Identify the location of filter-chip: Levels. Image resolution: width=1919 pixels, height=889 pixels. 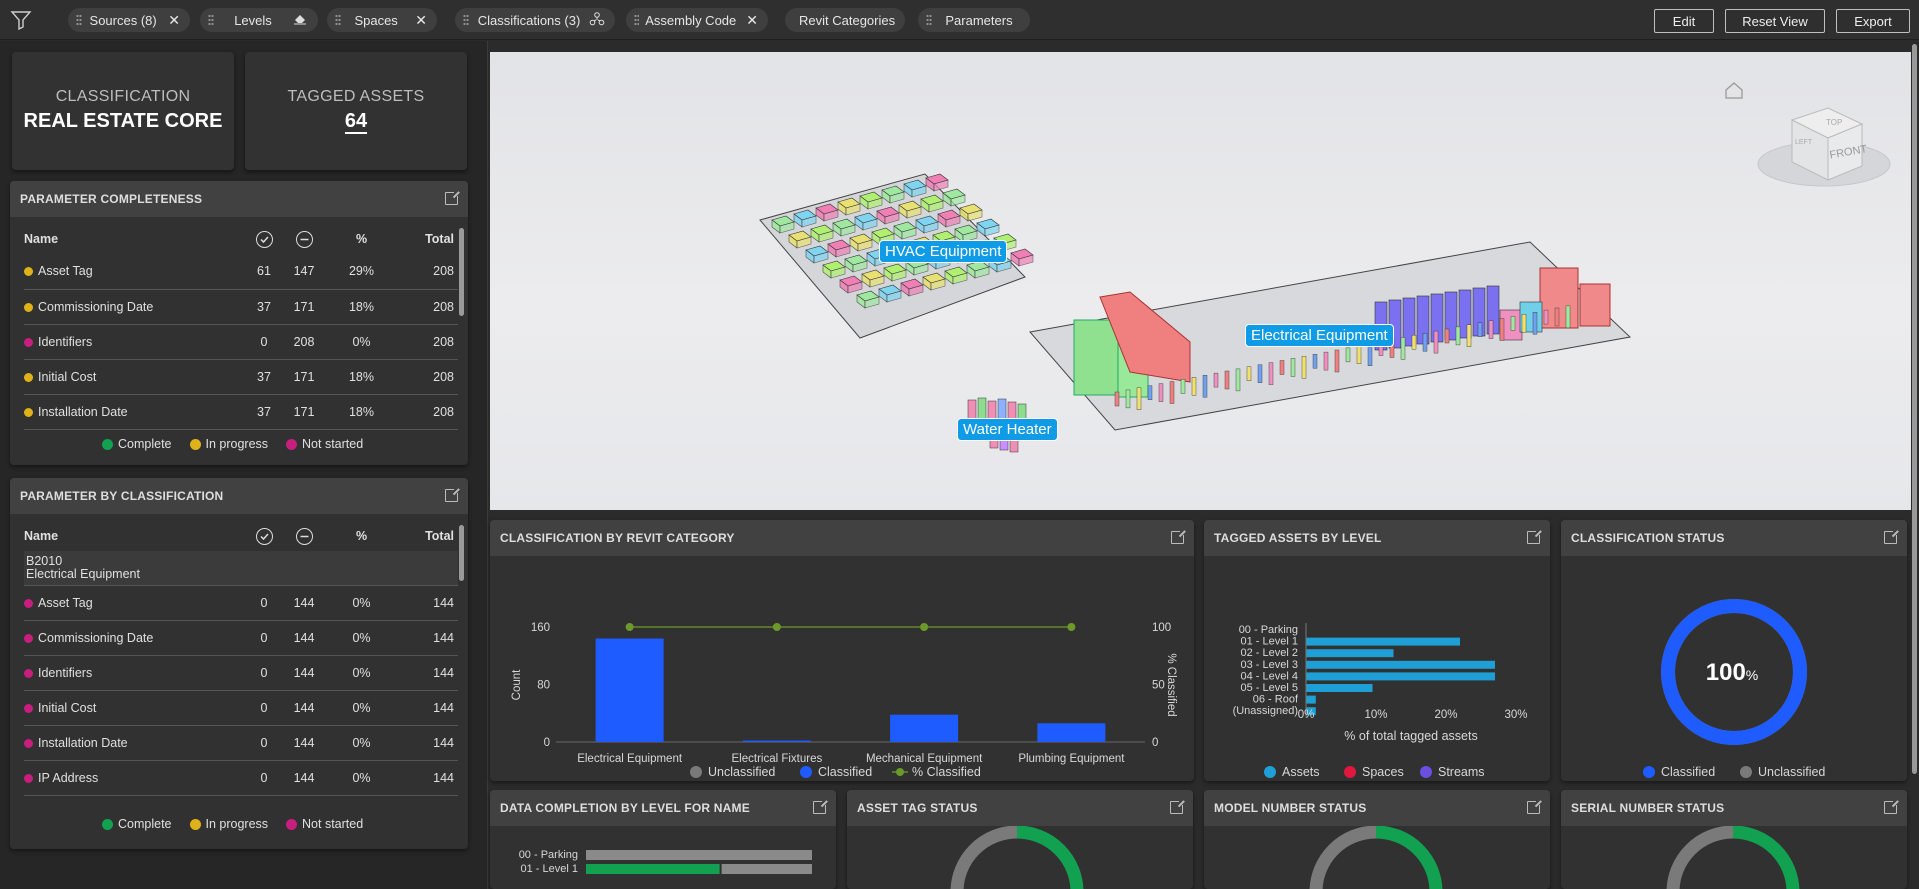
(259, 20).